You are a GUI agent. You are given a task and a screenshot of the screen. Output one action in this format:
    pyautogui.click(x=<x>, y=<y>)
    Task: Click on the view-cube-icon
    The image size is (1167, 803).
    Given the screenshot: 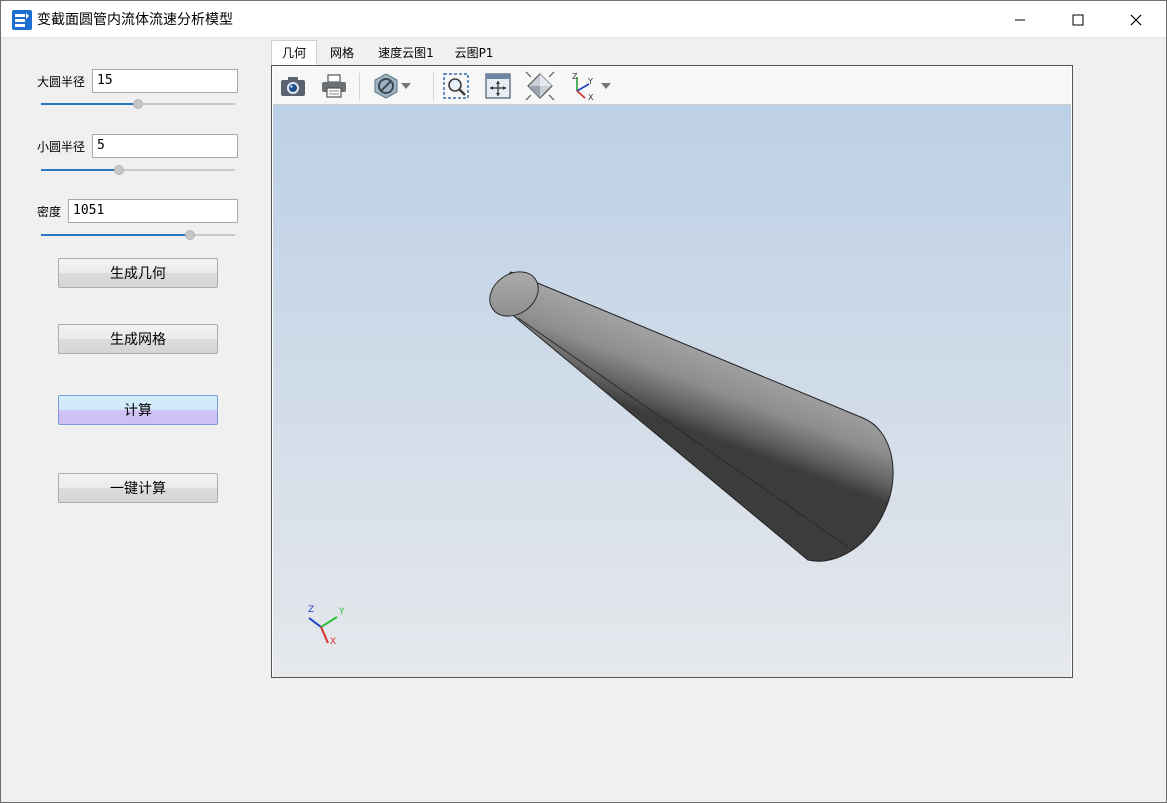 What is the action you would take?
    pyautogui.click(x=540, y=86)
    